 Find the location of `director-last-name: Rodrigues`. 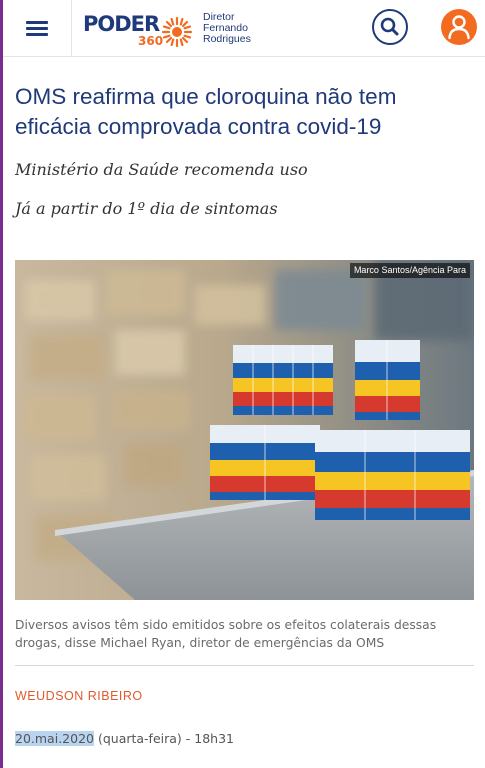

director-last-name: Rodrigues is located at coordinates (227, 39).